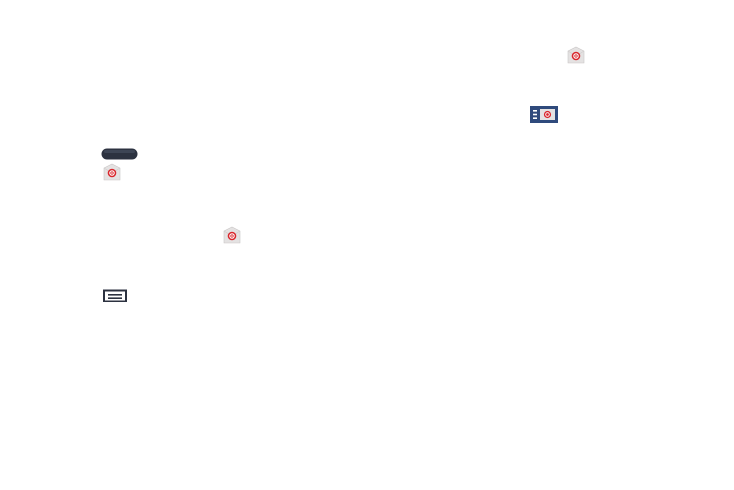 The image size is (734, 490). Describe the element at coordinates (544, 114) in the screenshot. I see `email-widget-icon` at that location.